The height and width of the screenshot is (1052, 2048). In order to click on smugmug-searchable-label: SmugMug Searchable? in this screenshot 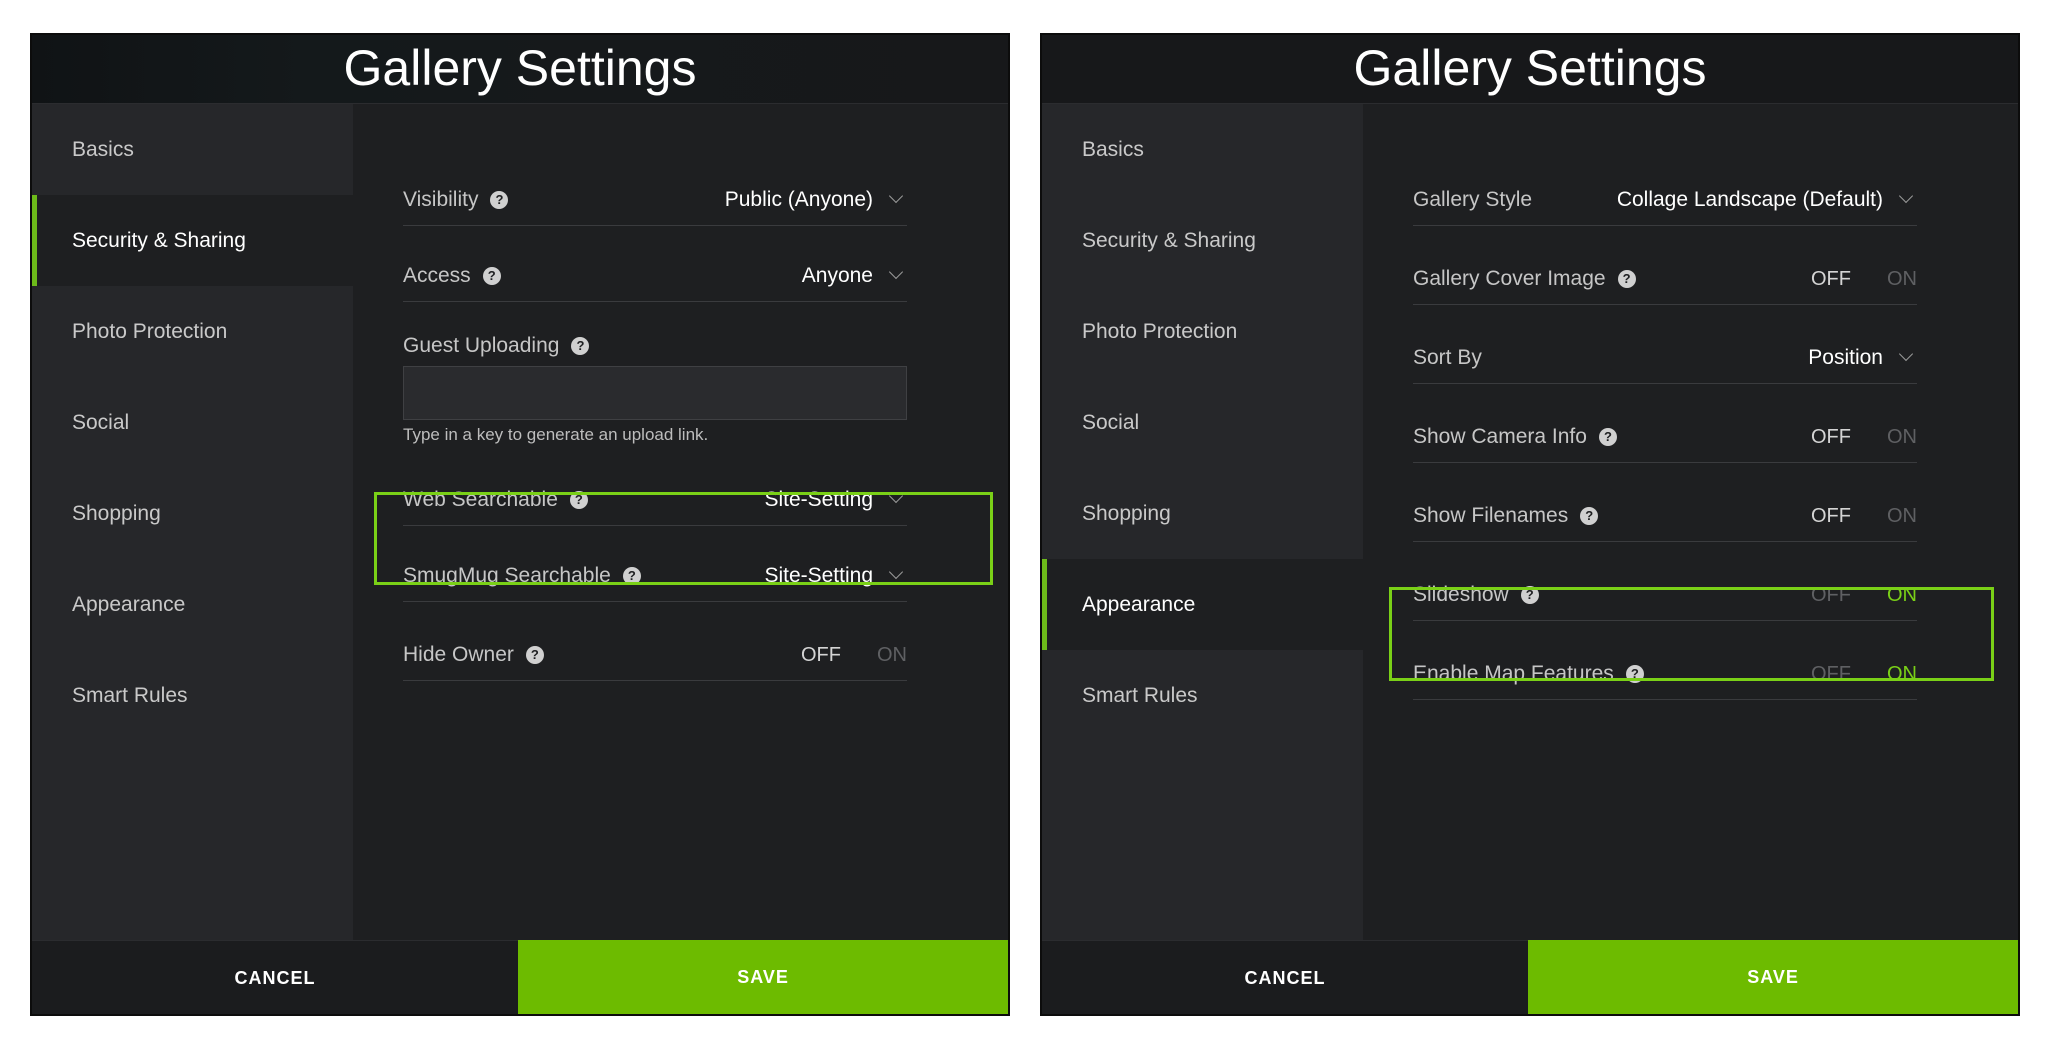, I will do `click(522, 576)`.